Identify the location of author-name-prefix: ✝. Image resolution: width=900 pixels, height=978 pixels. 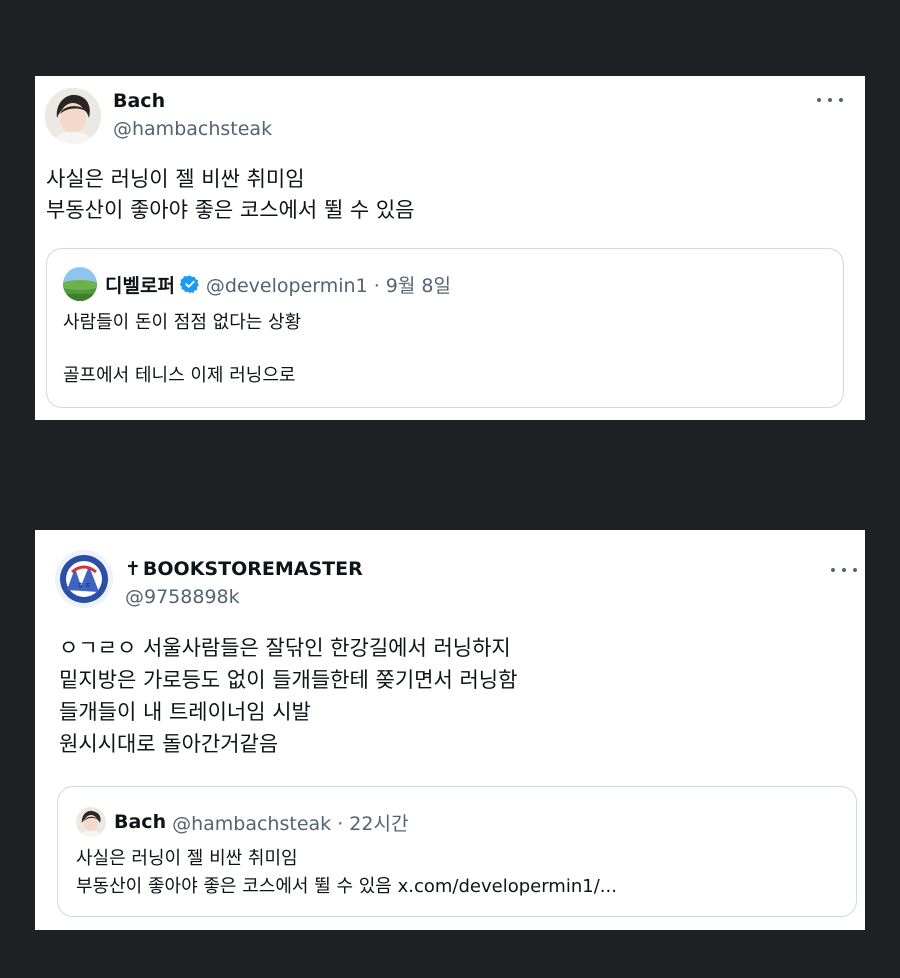
(133, 569).